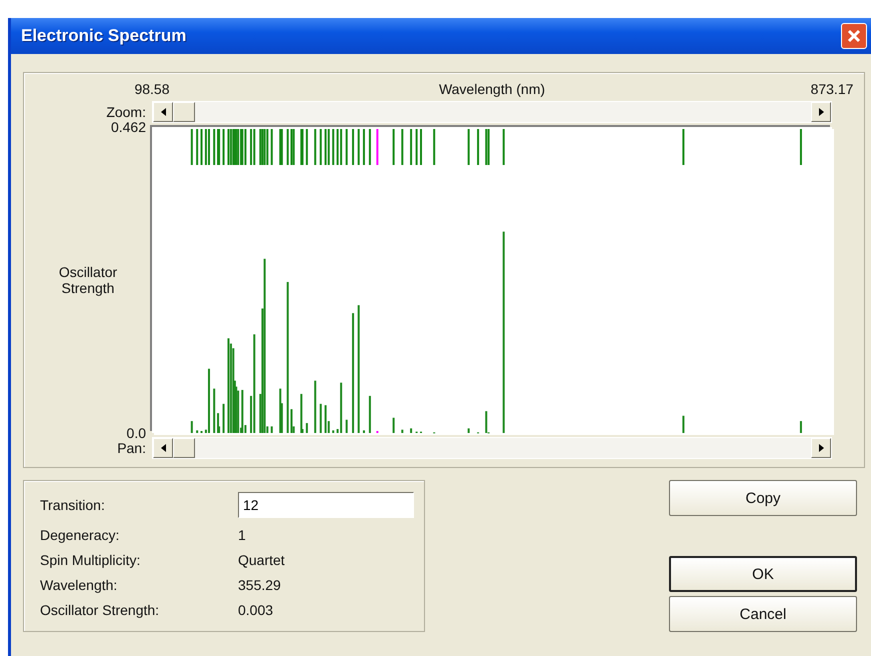 This screenshot has width=871, height=656. What do you see at coordinates (763, 614) in the screenshot?
I see `dialog-button: Cancel` at bounding box center [763, 614].